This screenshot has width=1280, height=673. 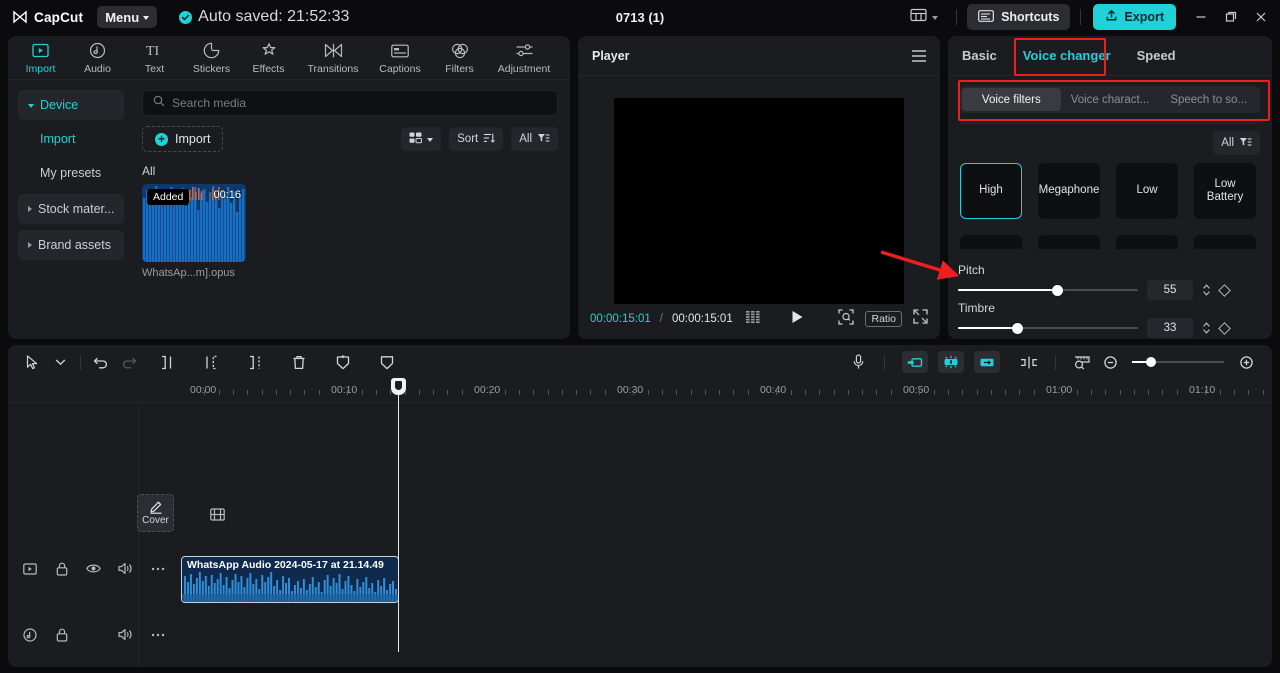 I want to click on media-thumbnail: Added 00:16, so click(x=194, y=223).